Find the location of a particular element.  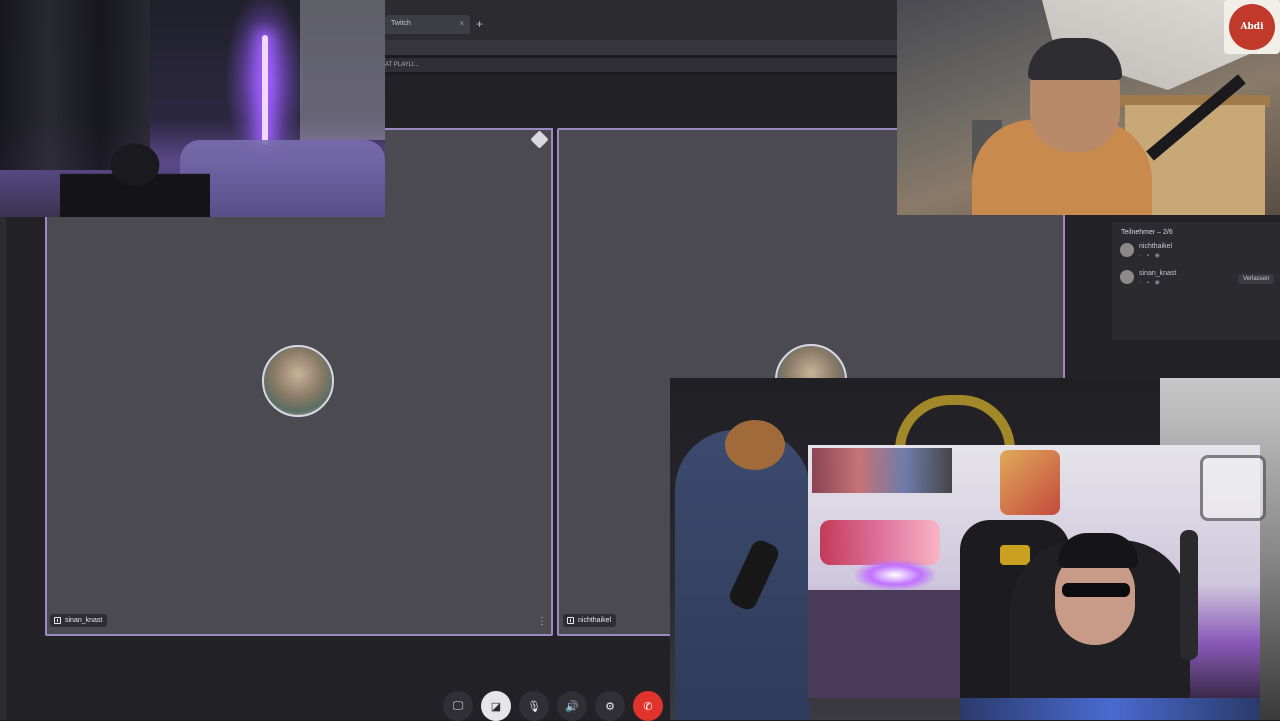

webcam-straw-hat is located at coordinates (755, 445).